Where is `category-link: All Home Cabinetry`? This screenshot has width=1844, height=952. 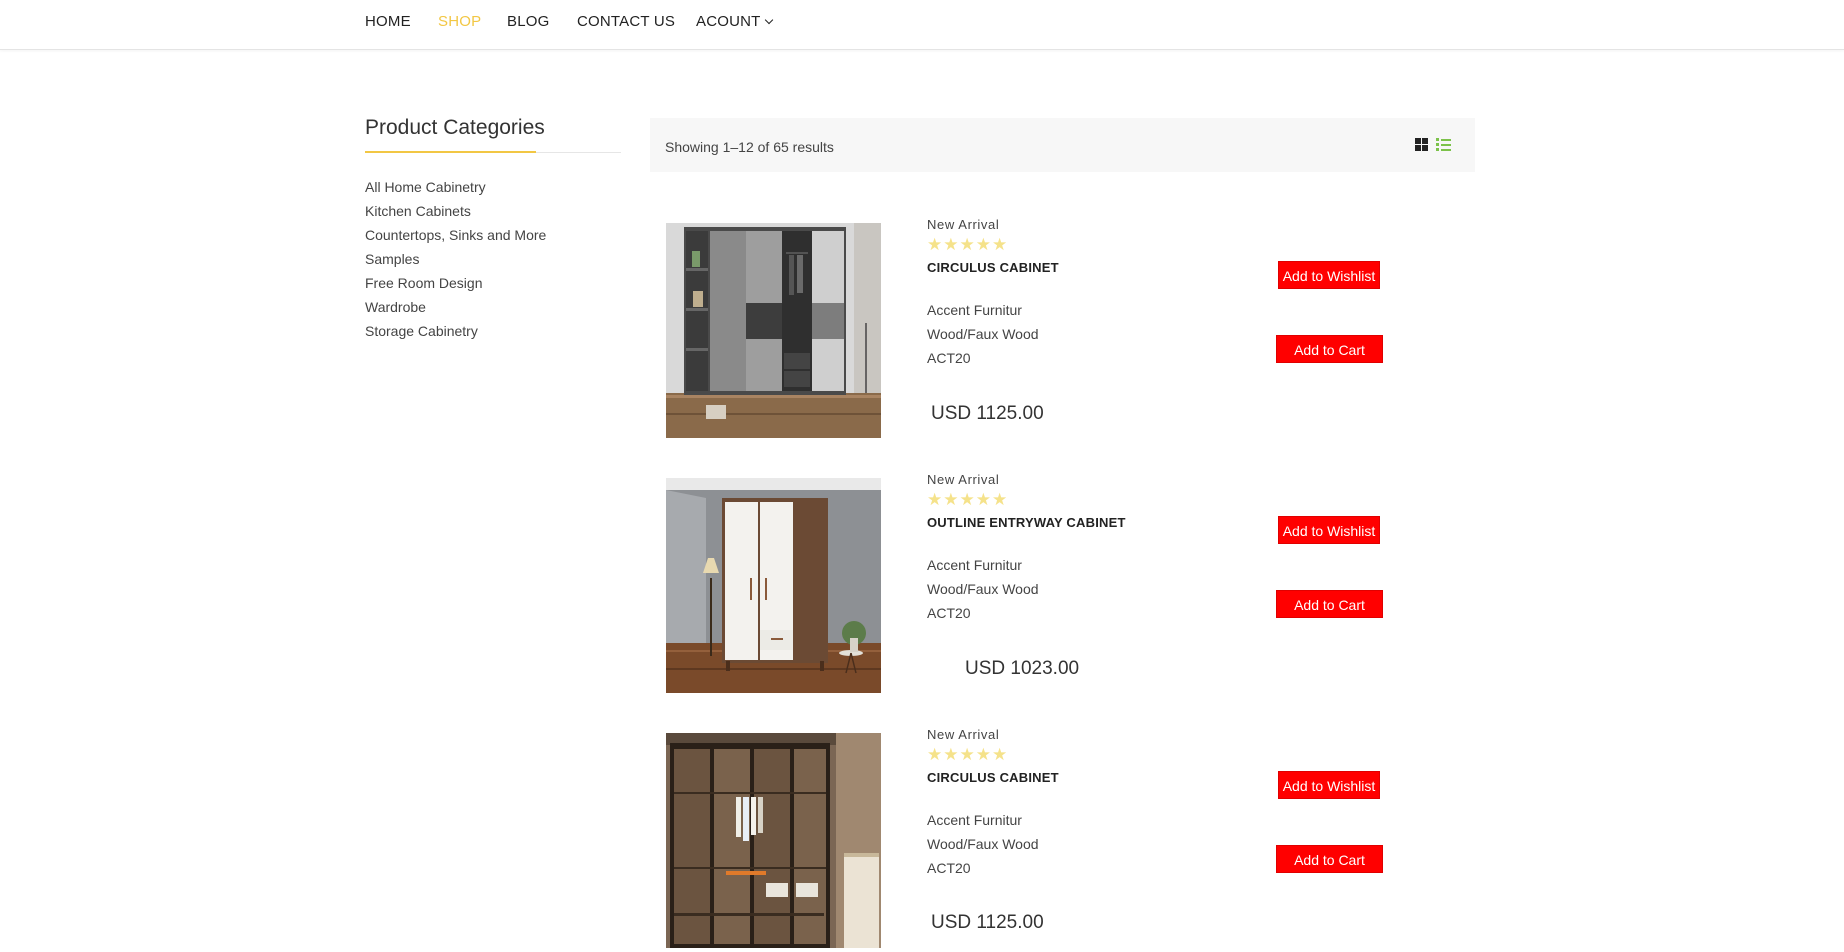 category-link: All Home Cabinetry is located at coordinates (455, 187).